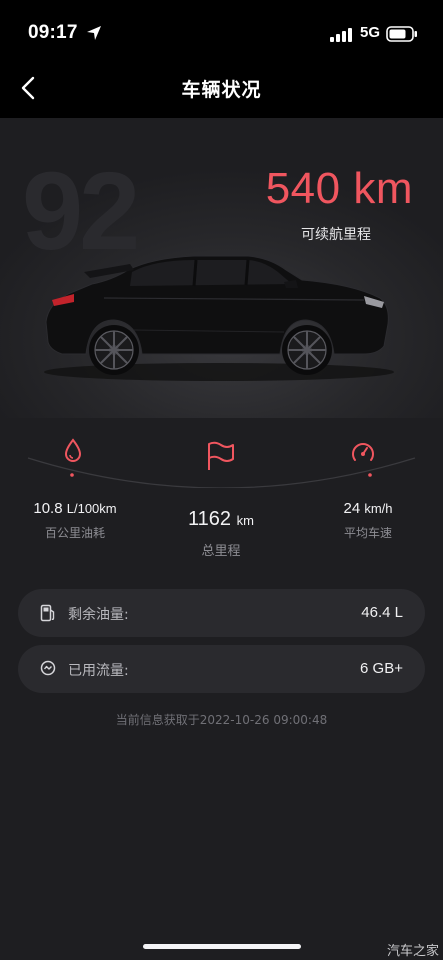 The image size is (443, 960). Describe the element at coordinates (370, 32) in the screenshot. I see `network-label: 5G` at that location.